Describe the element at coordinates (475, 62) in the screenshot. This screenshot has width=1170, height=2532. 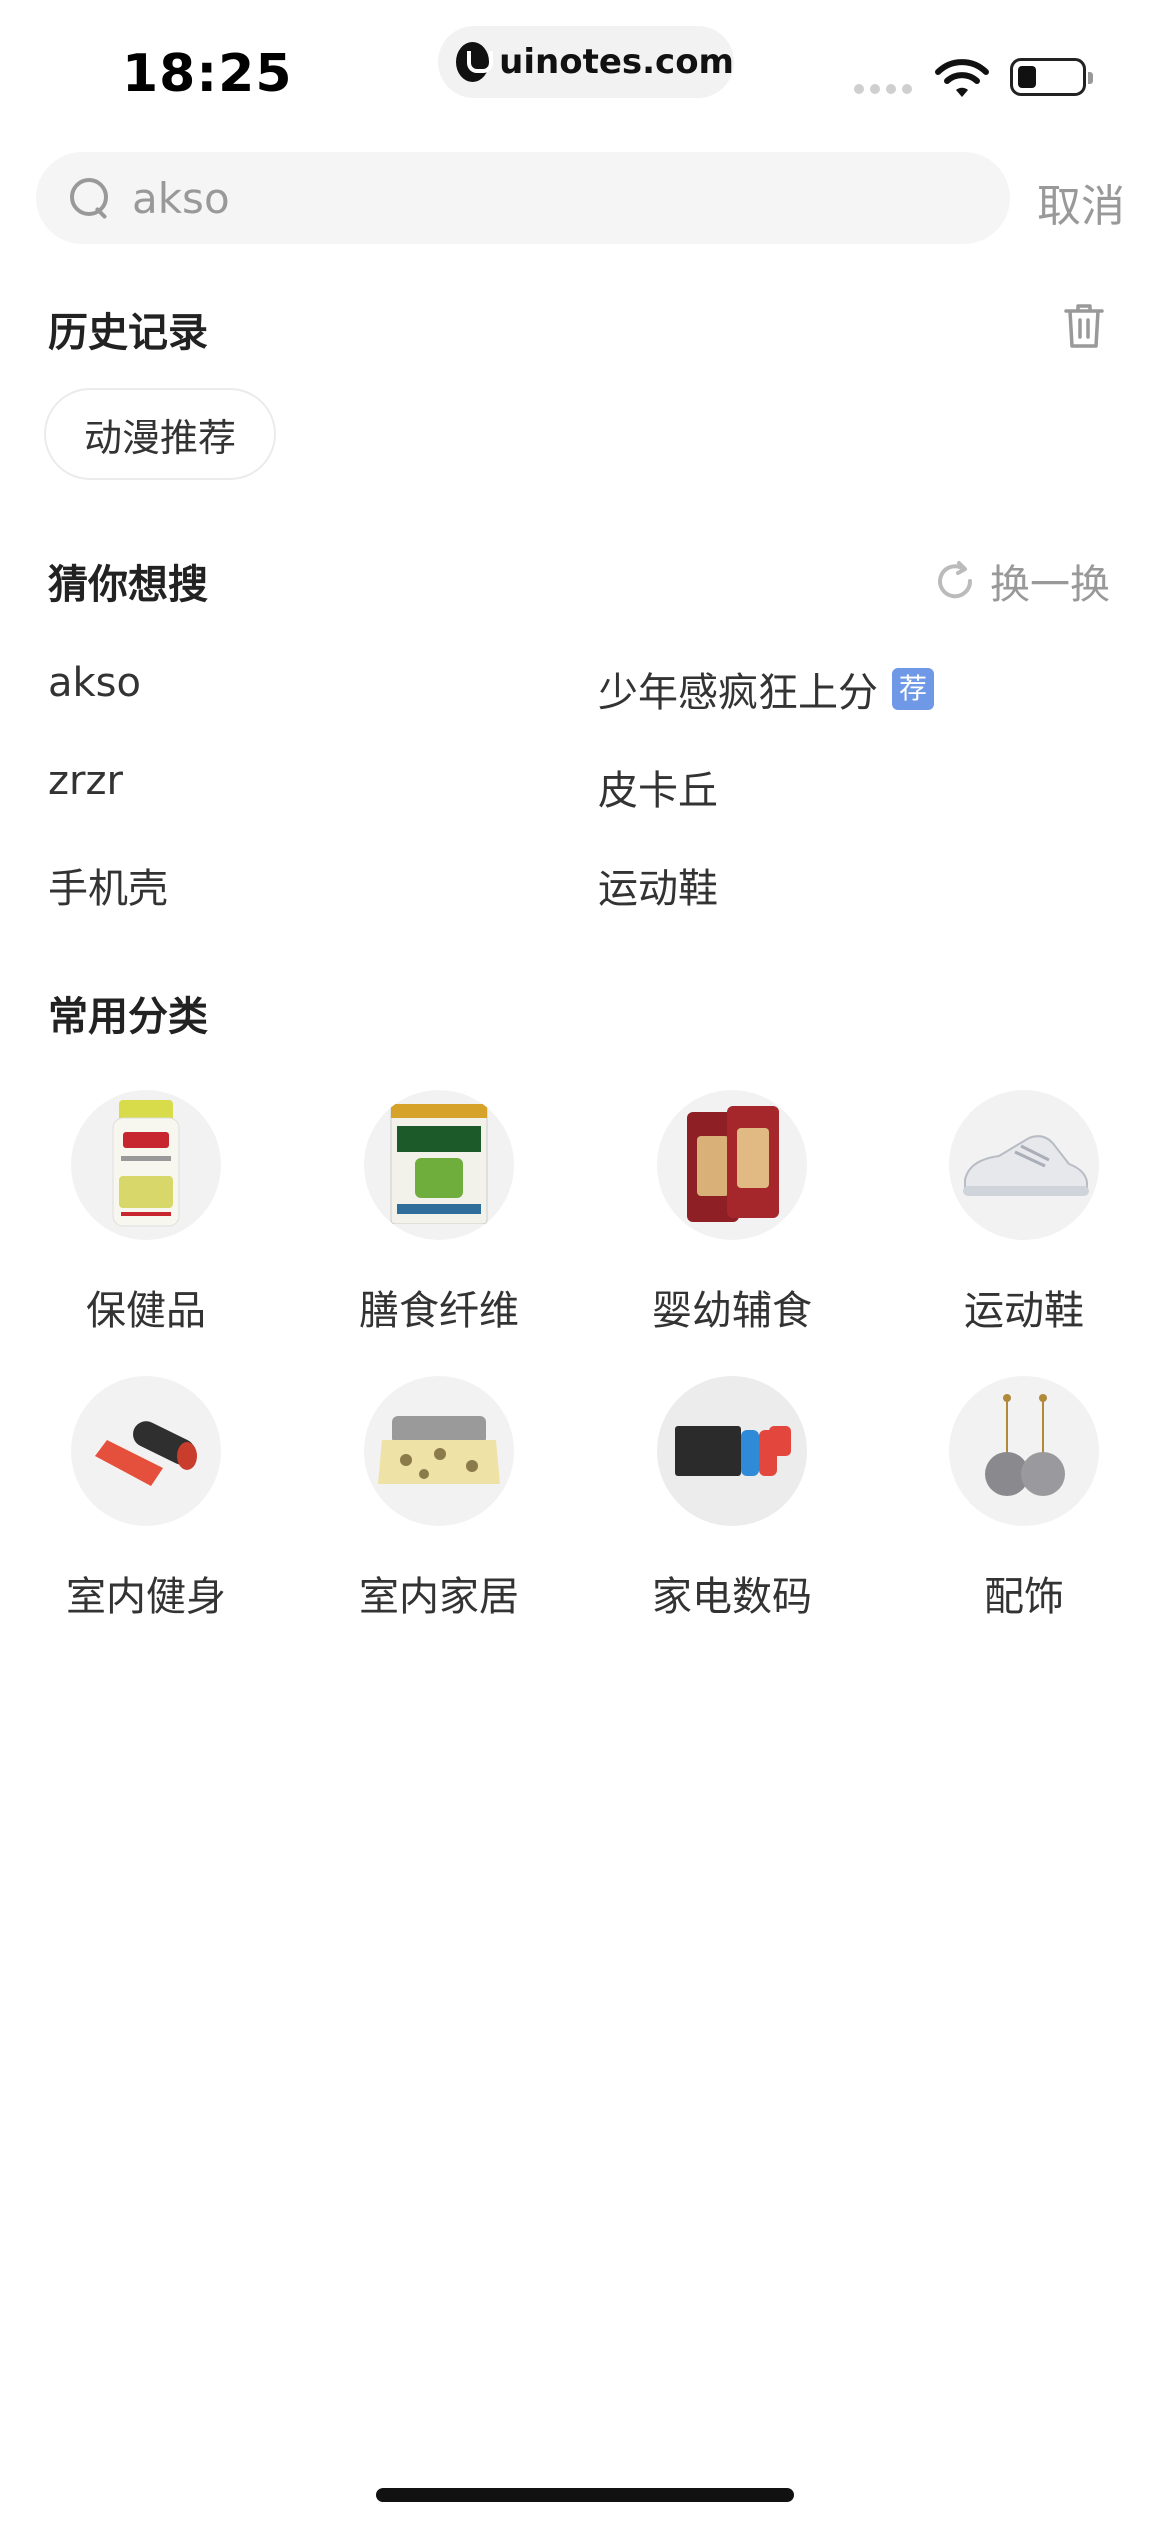
I see `site-logo-icon` at that location.